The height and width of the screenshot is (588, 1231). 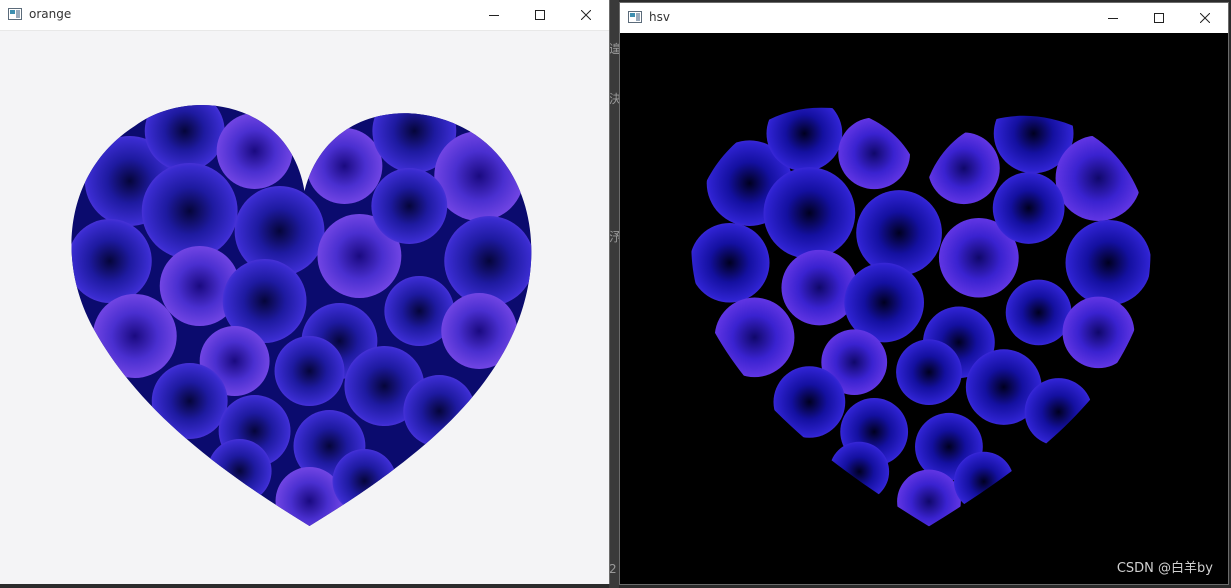 What do you see at coordinates (613, 569) in the screenshot?
I see `background-glyph: 2` at bounding box center [613, 569].